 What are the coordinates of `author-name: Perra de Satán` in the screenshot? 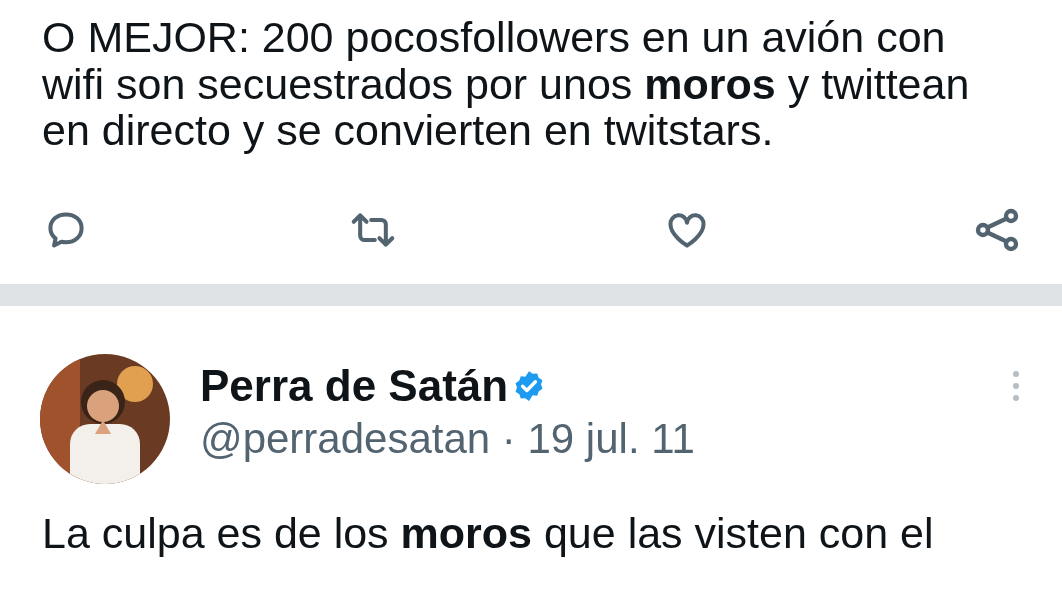 It's located at (354, 385).